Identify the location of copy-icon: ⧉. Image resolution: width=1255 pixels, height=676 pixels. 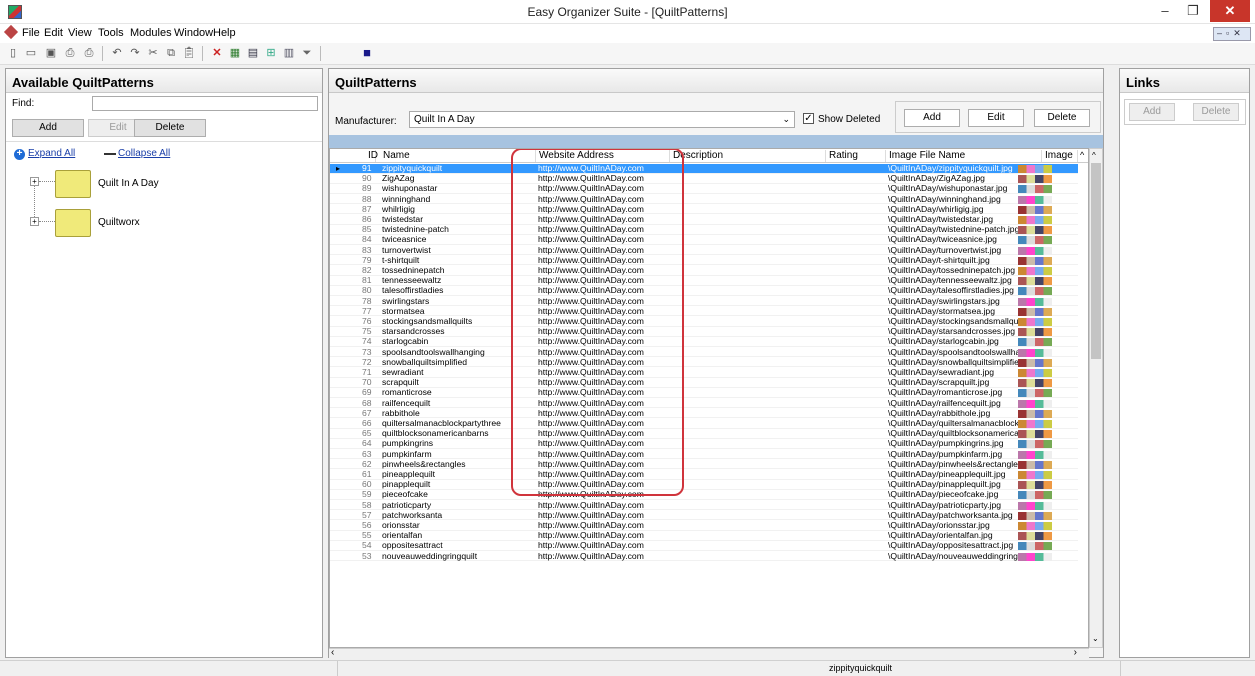
(171, 53).